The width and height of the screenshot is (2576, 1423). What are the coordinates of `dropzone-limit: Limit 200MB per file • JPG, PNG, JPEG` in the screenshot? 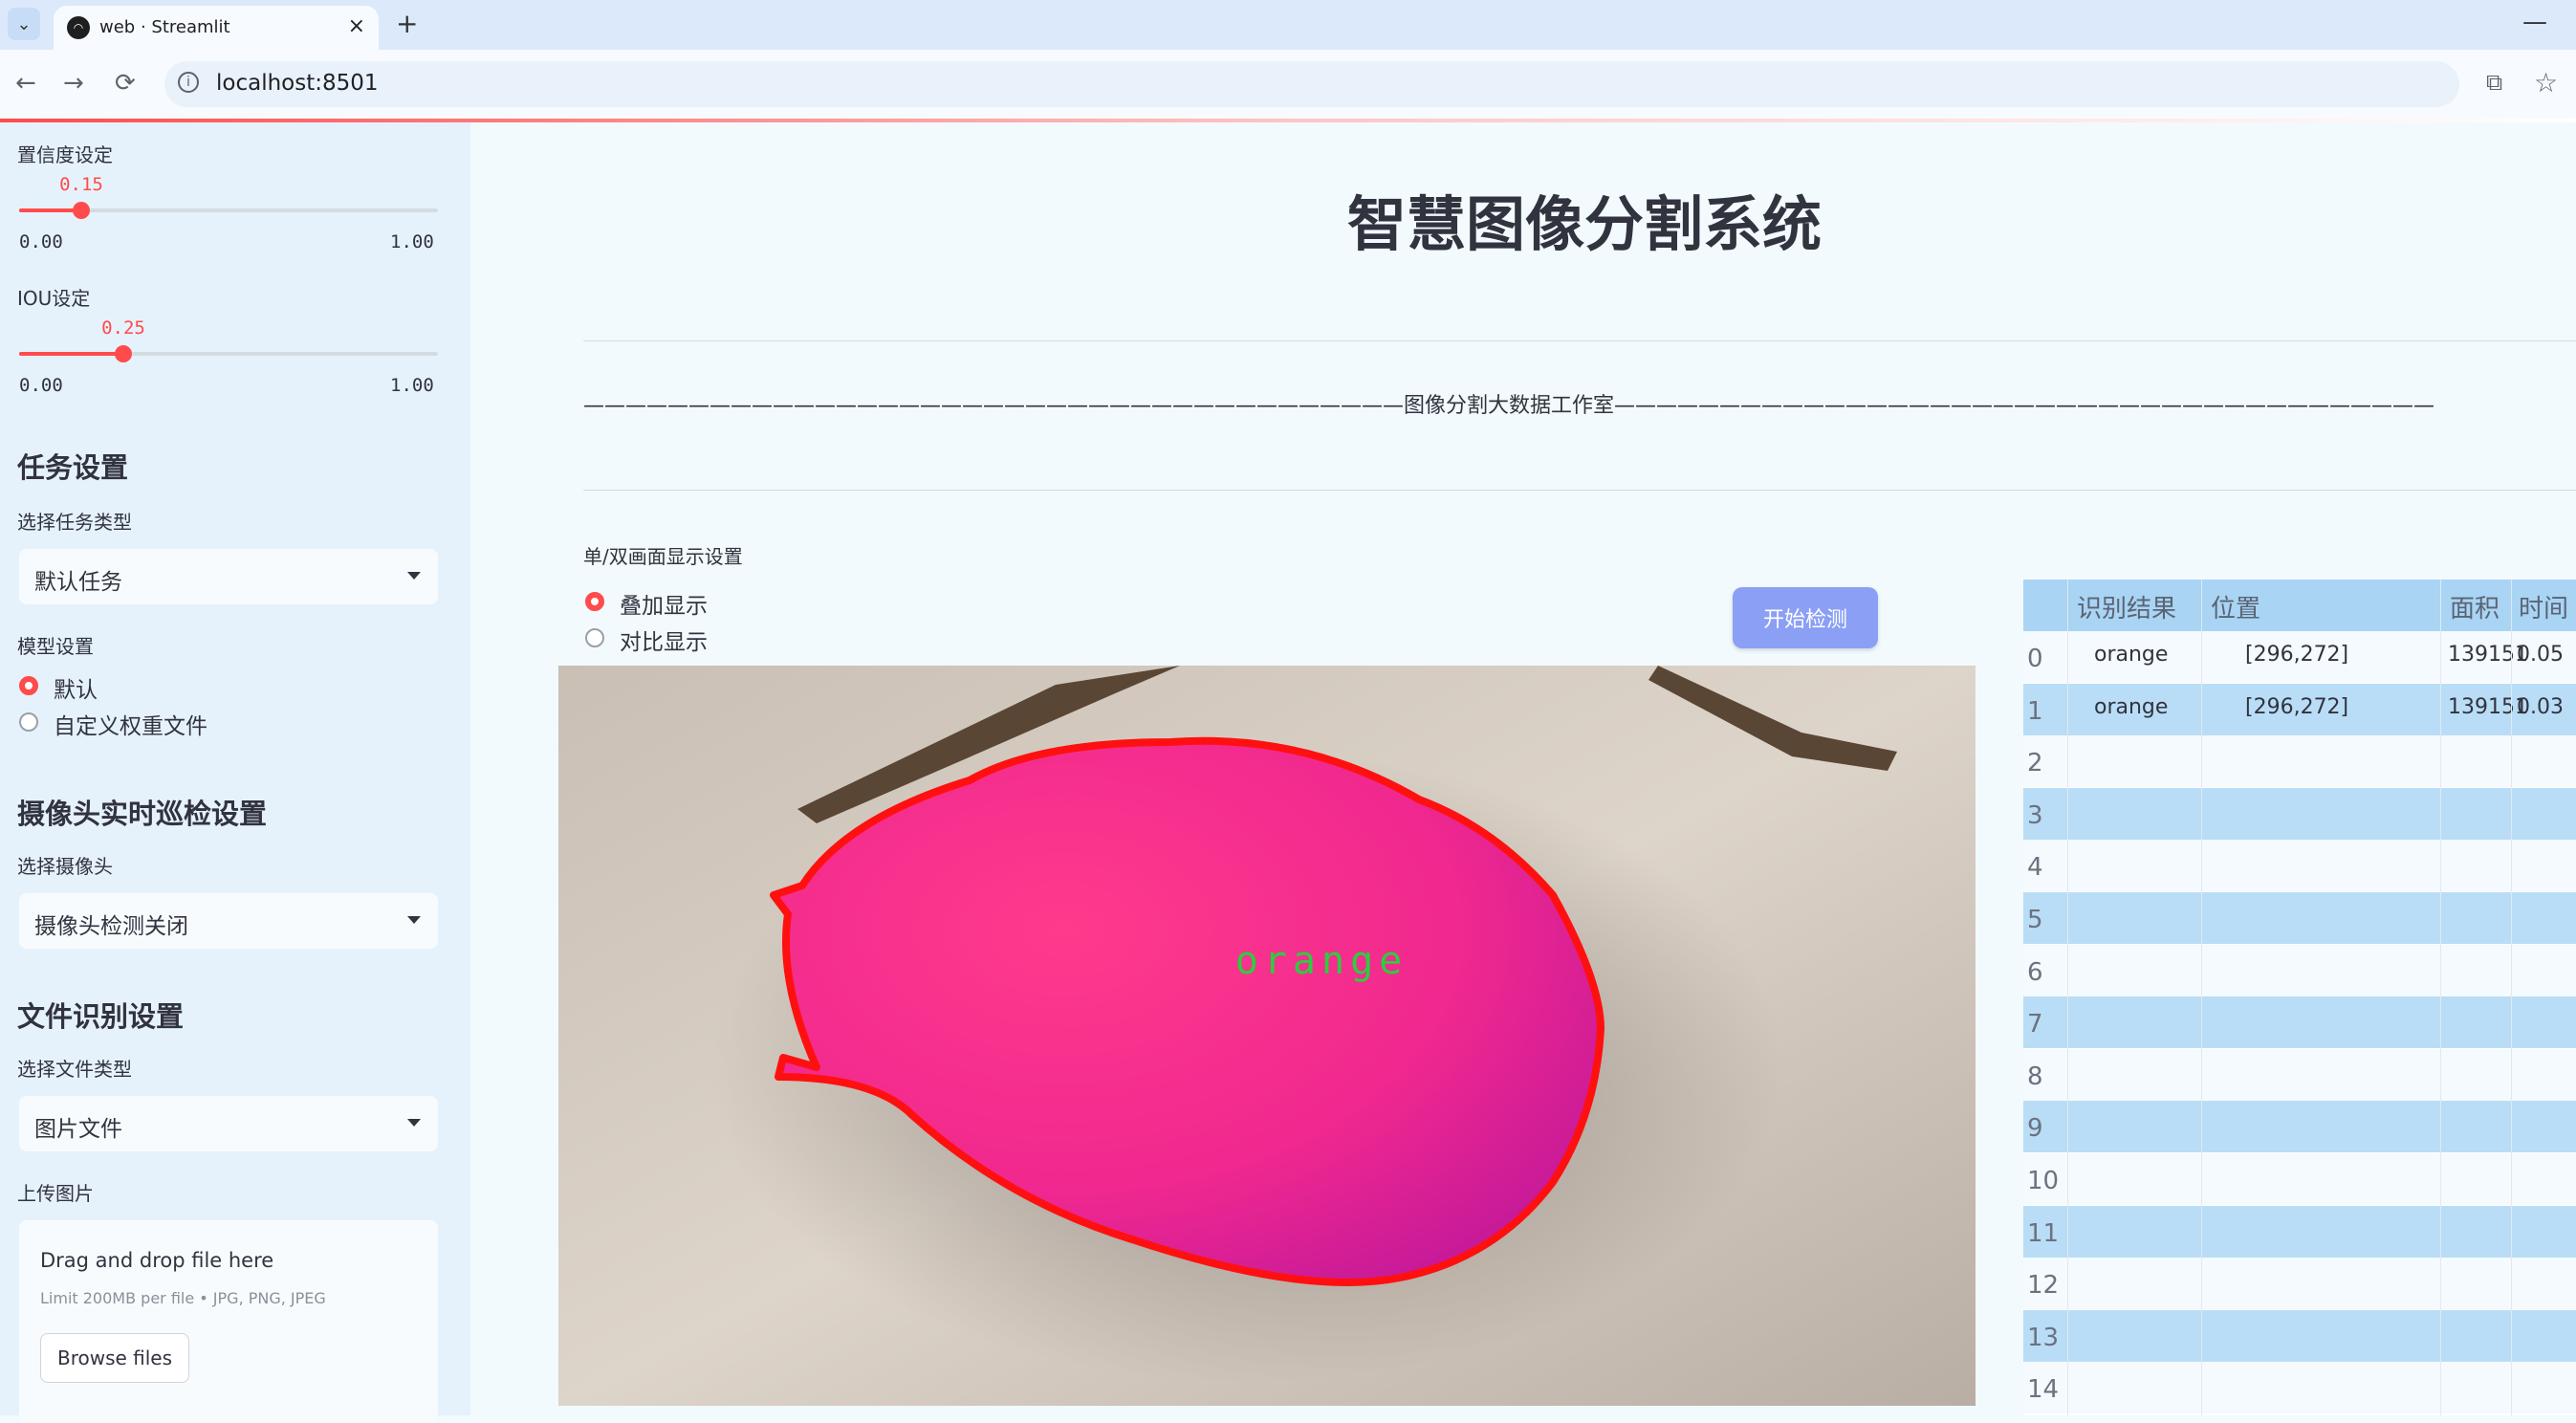 It's located at (183, 1298).